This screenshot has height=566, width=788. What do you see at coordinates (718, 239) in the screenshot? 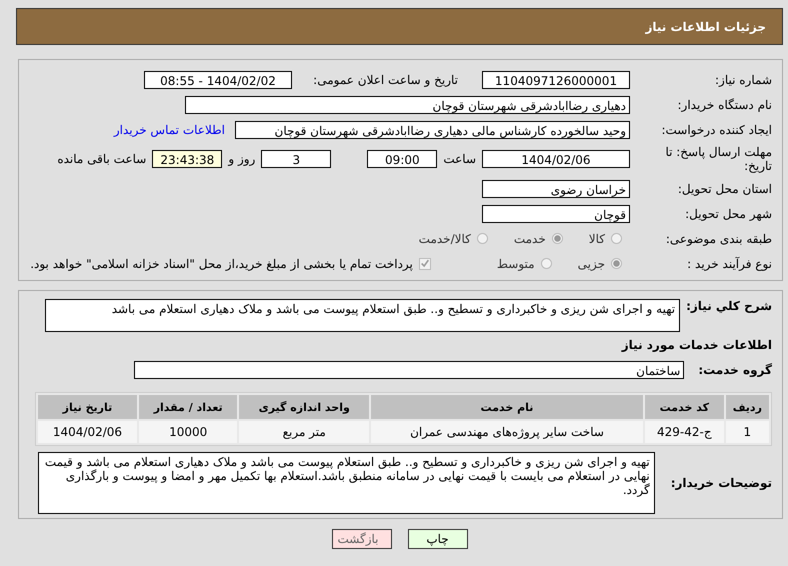
I see `field-label: طبقه بندی موضوعی:` at bounding box center [718, 239].